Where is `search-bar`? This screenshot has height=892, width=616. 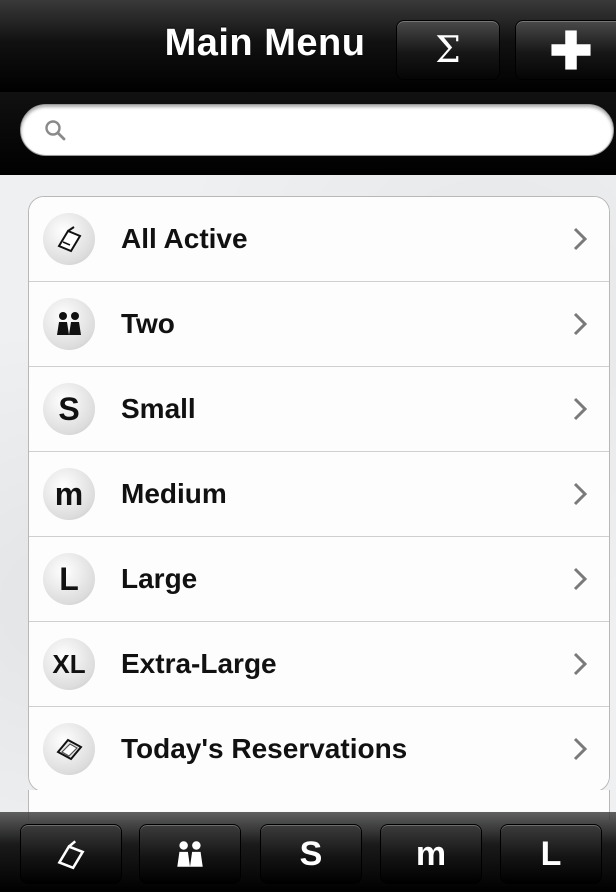
search-bar is located at coordinates (308, 133).